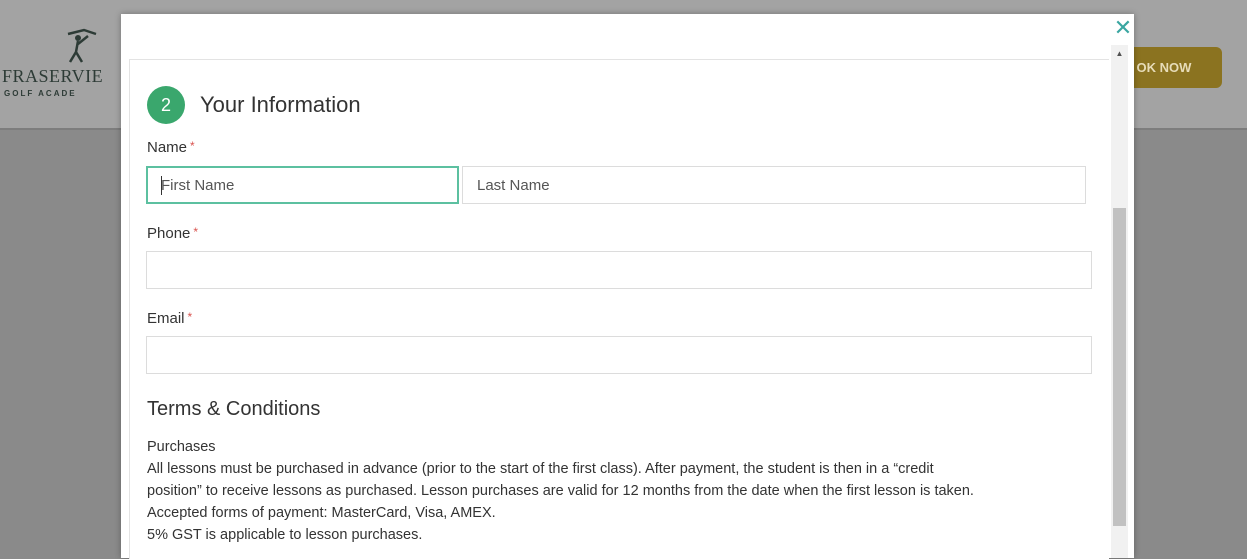 This screenshot has height=559, width=1247. I want to click on email-label-text: Email, so click(166, 318).